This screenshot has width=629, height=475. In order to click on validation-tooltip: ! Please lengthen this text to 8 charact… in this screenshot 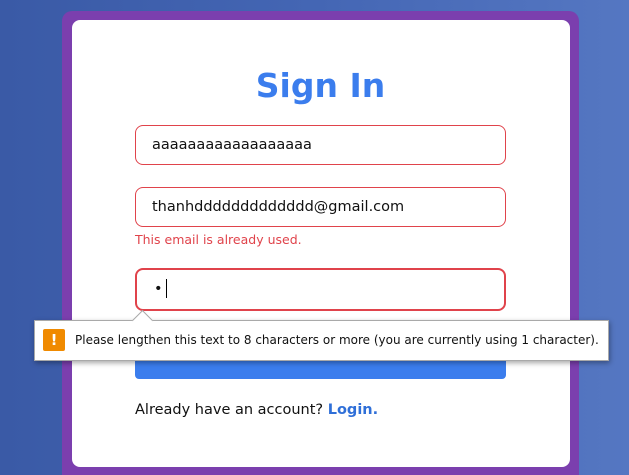, I will do `click(321, 335)`.